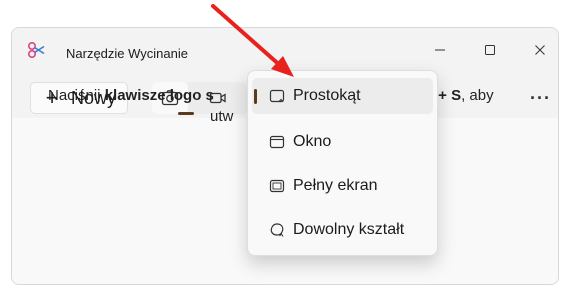  What do you see at coordinates (312, 141) in the screenshot?
I see `menu-item-label: Okno` at bounding box center [312, 141].